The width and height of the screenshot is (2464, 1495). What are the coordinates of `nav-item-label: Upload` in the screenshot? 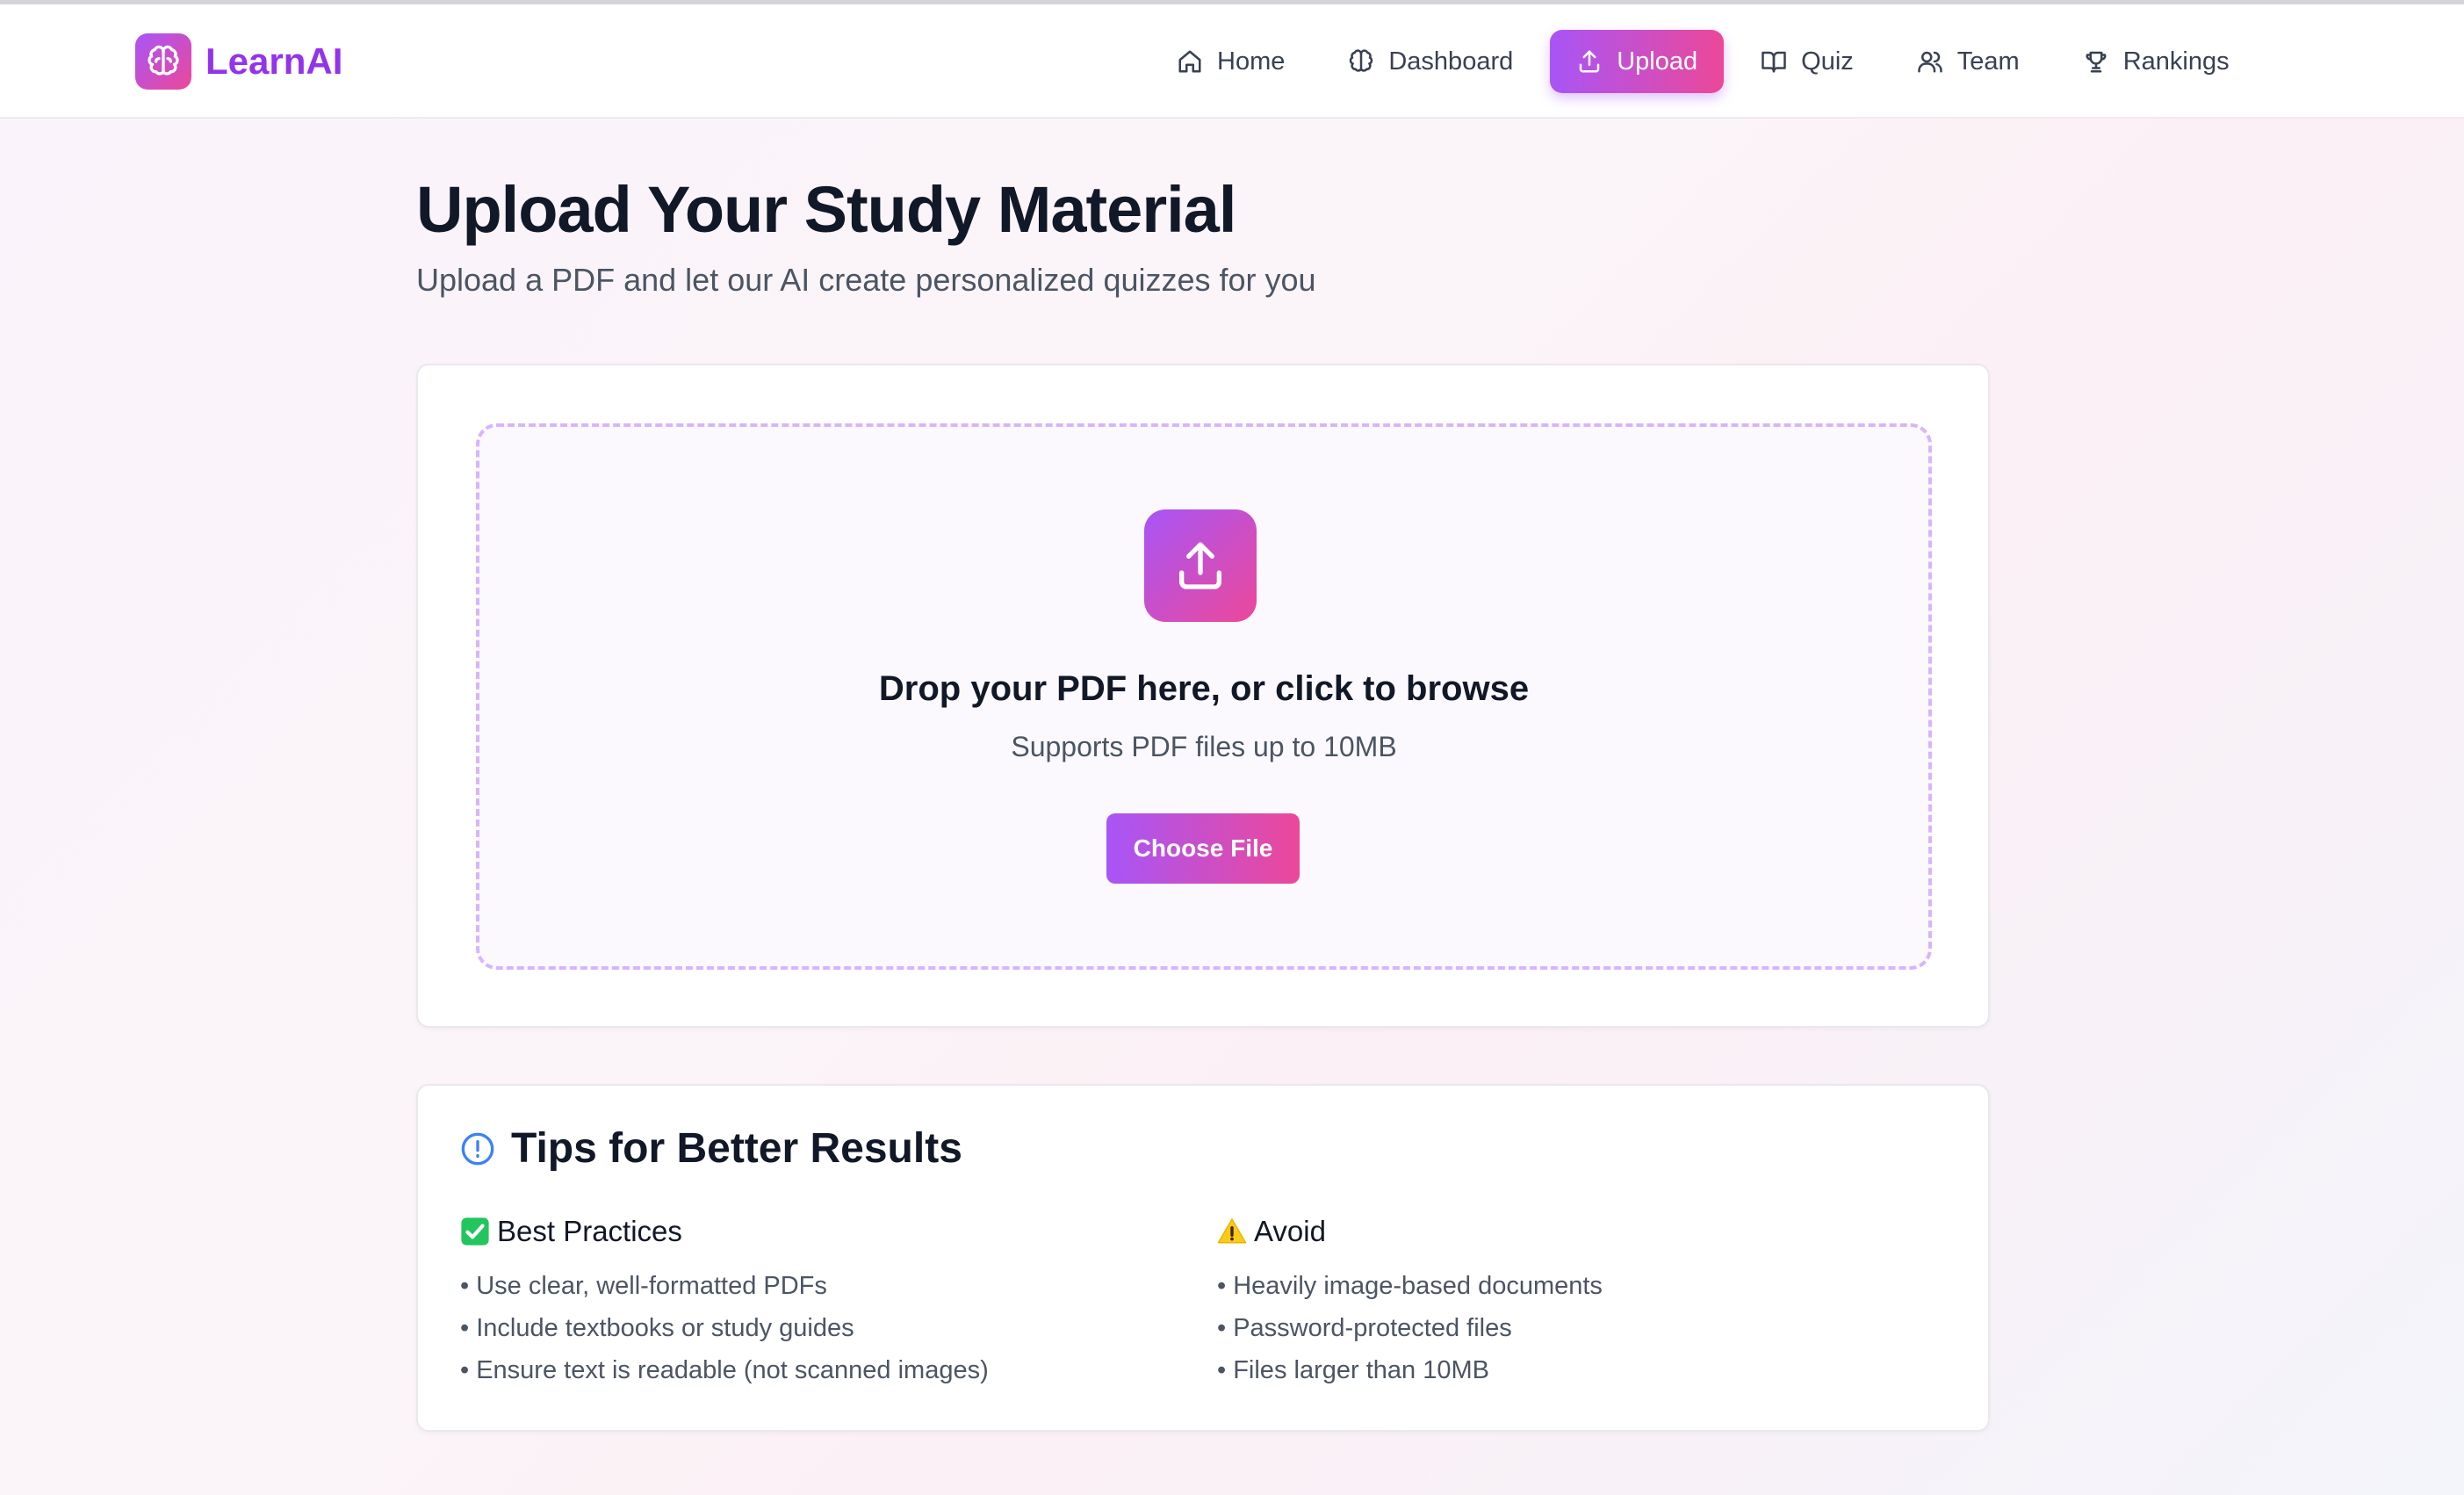 It's located at (1657, 62).